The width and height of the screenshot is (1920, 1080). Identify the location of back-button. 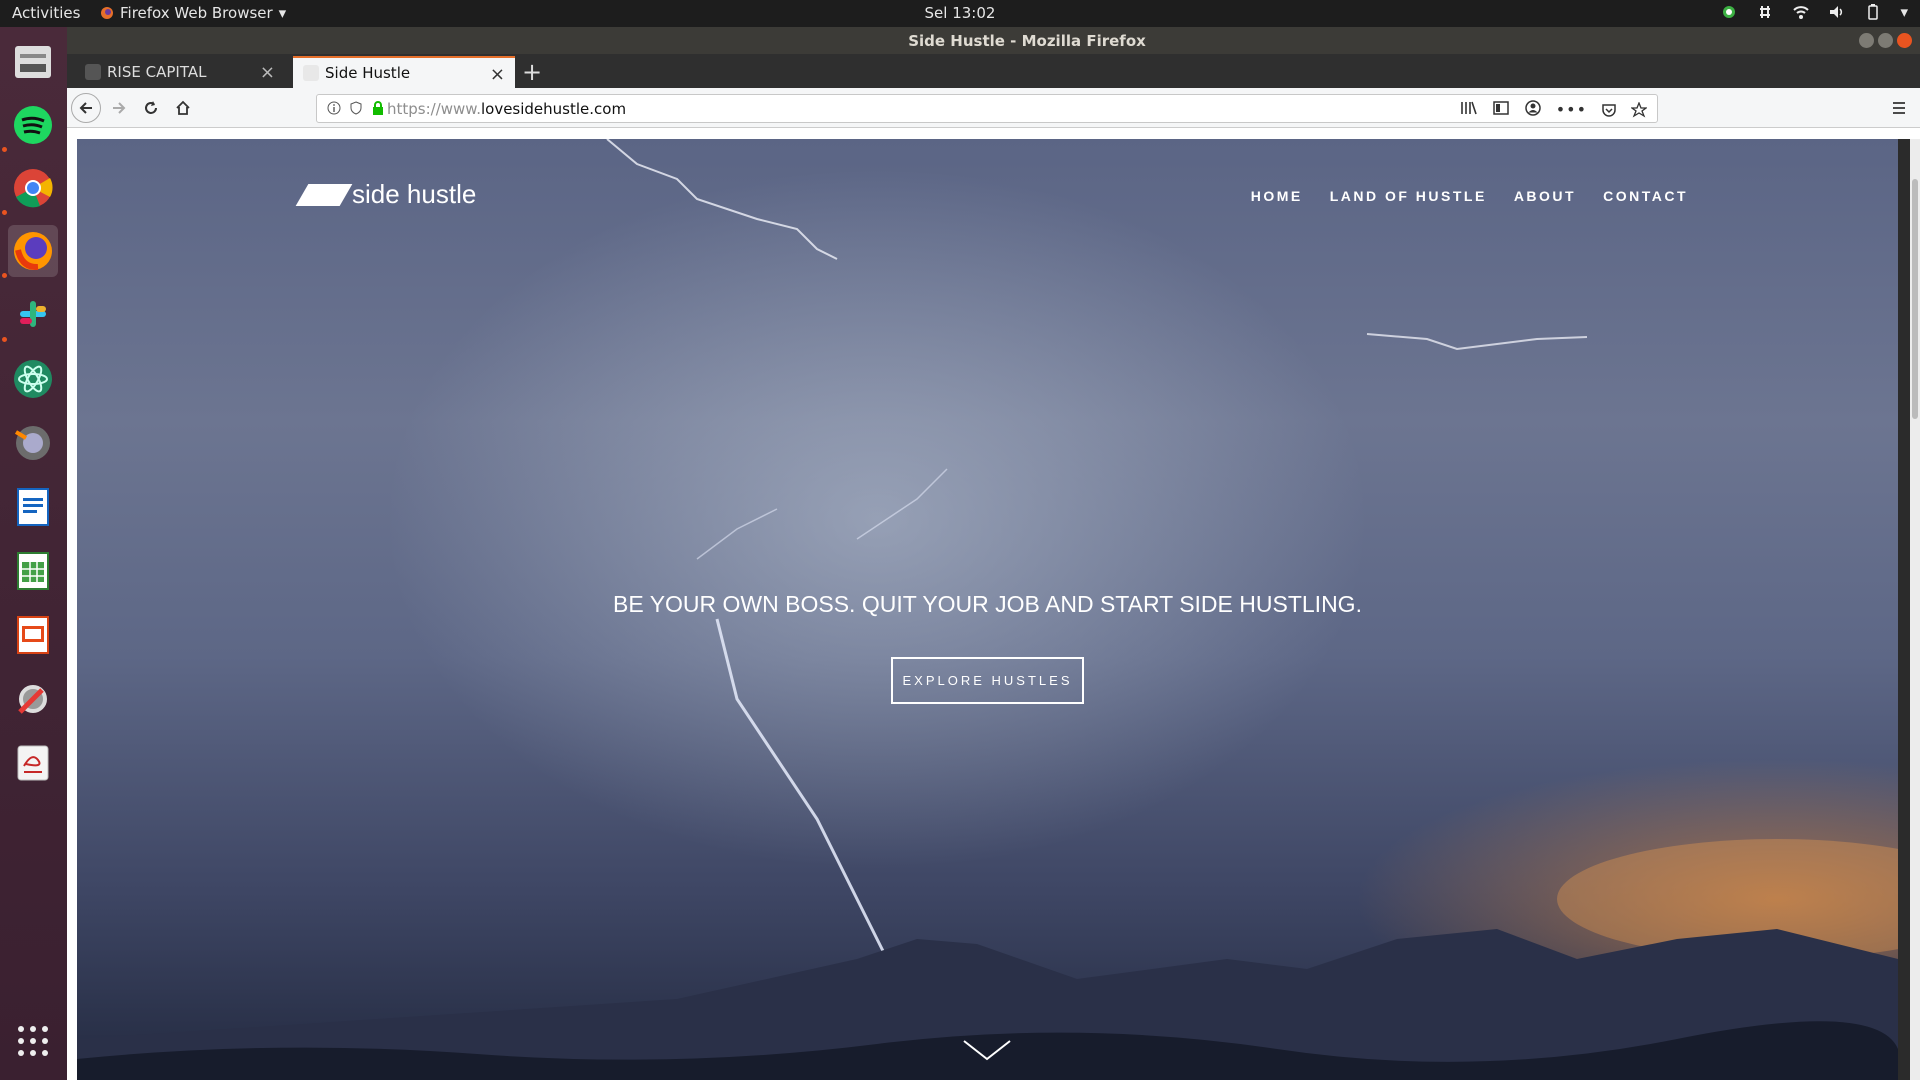
(86, 108).